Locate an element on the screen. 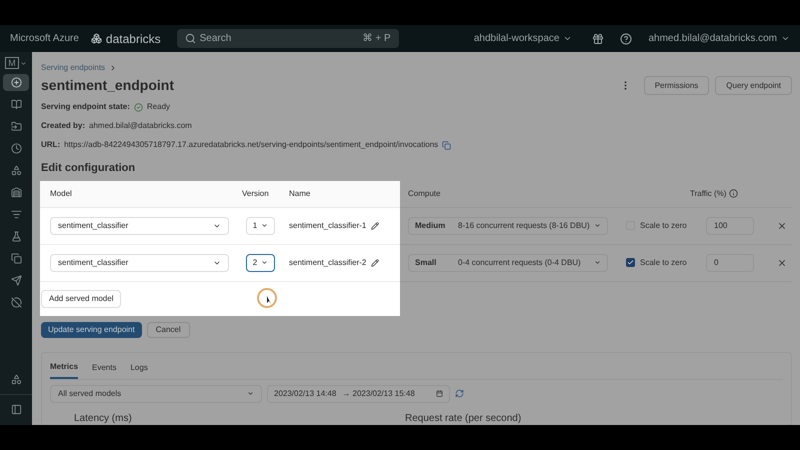 The height and width of the screenshot is (450, 800). add-served-model-button: Add served model is located at coordinates (81, 299).